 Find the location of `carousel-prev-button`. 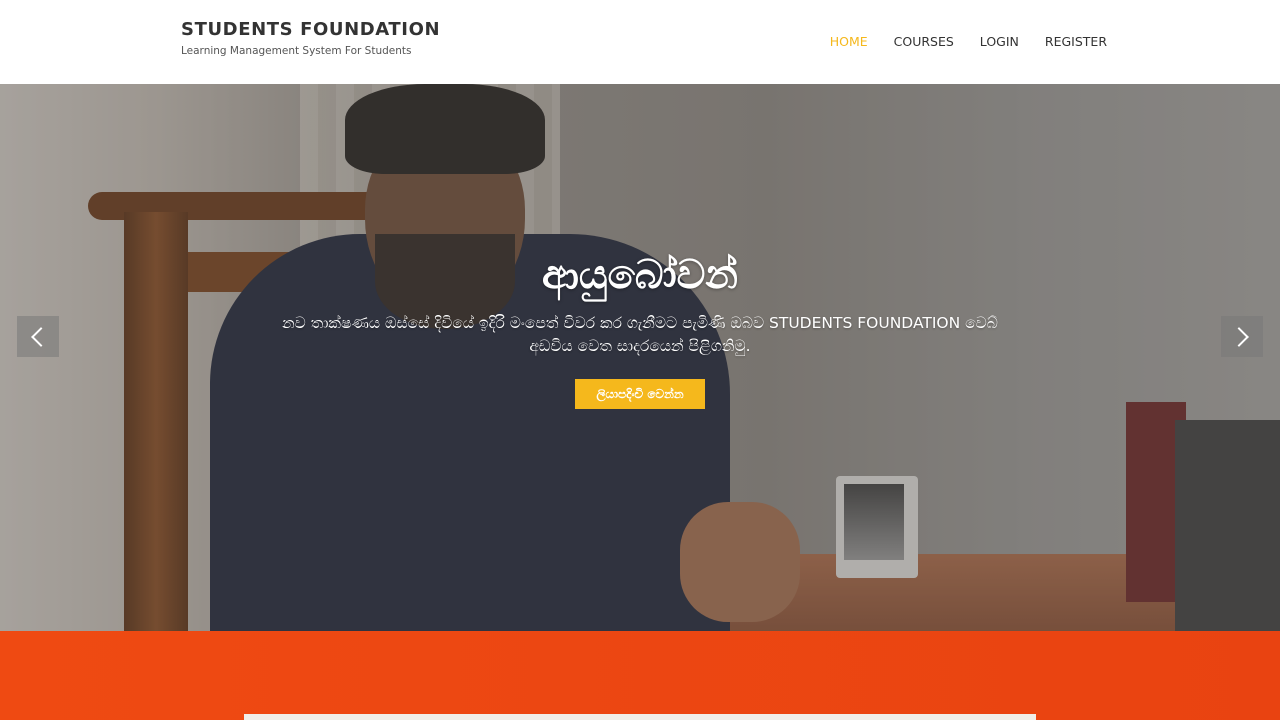

carousel-prev-button is located at coordinates (38, 336).